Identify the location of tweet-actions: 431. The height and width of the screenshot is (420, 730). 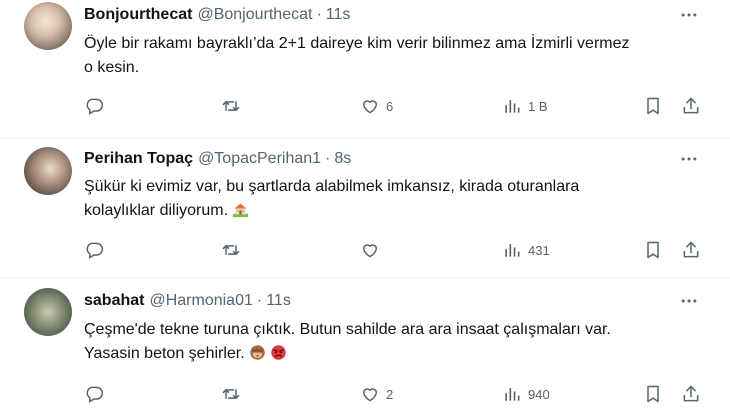
(394, 250).